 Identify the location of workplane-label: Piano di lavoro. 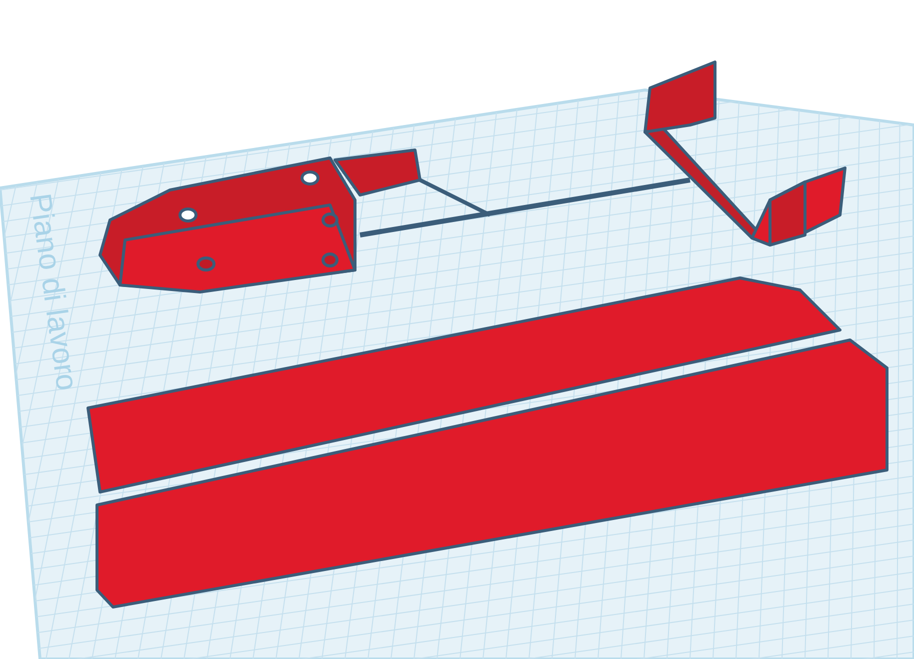
(53, 291).